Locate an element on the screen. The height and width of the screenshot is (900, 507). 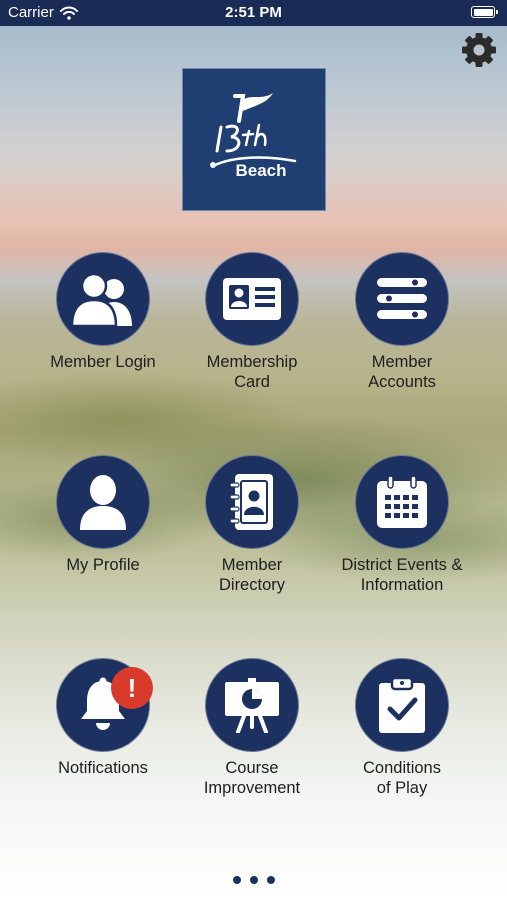
club-logo: Beach is located at coordinates (254, 139).